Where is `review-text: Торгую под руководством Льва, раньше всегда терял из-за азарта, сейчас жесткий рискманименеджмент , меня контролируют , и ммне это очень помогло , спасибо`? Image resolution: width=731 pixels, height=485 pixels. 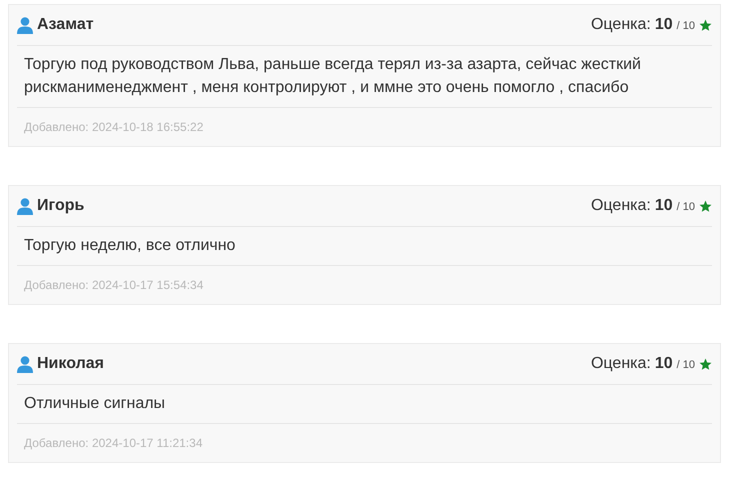 review-text: Торгую под руководством Льва, раньше всегда терял из-за азарта, сейчас жесткий рискманименеджмент , меня контролируют , и ммне это очень помогло , спасибо is located at coordinates (364, 77).